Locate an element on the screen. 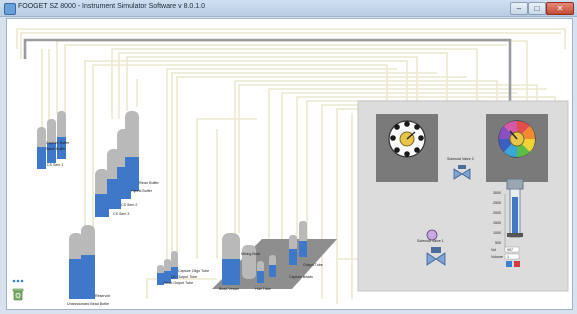  bottle-cs-sem1 is located at coordinates (61, 135).